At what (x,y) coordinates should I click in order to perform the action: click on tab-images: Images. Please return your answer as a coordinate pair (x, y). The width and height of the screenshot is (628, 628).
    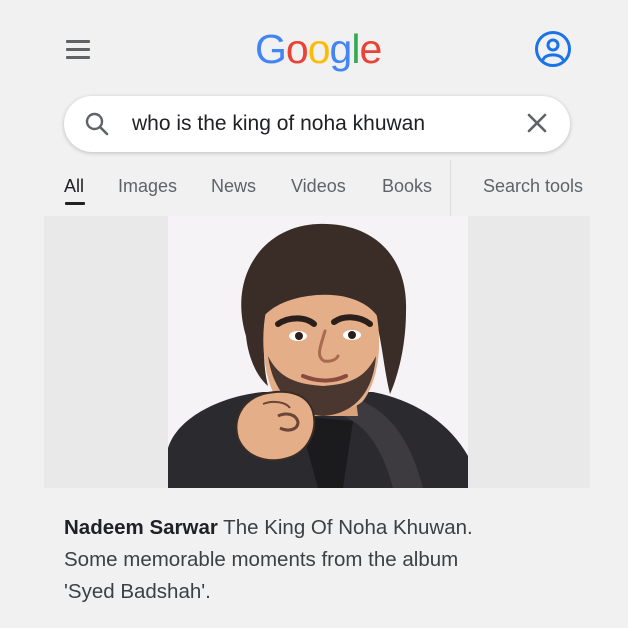
    Looking at the image, I should click on (147, 186).